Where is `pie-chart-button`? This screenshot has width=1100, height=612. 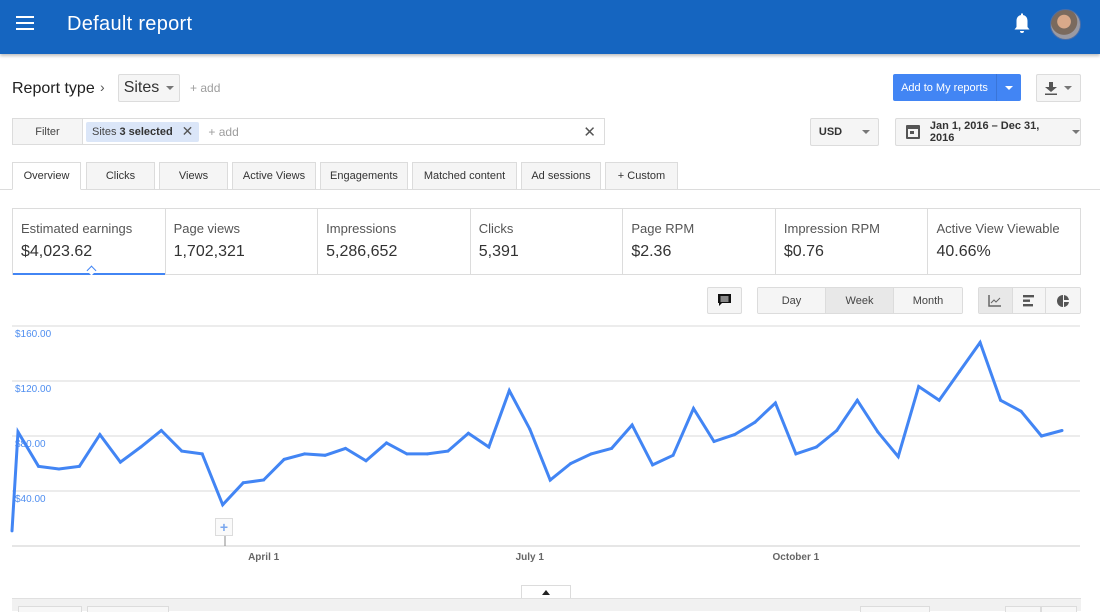
pie-chart-button is located at coordinates (1063, 300).